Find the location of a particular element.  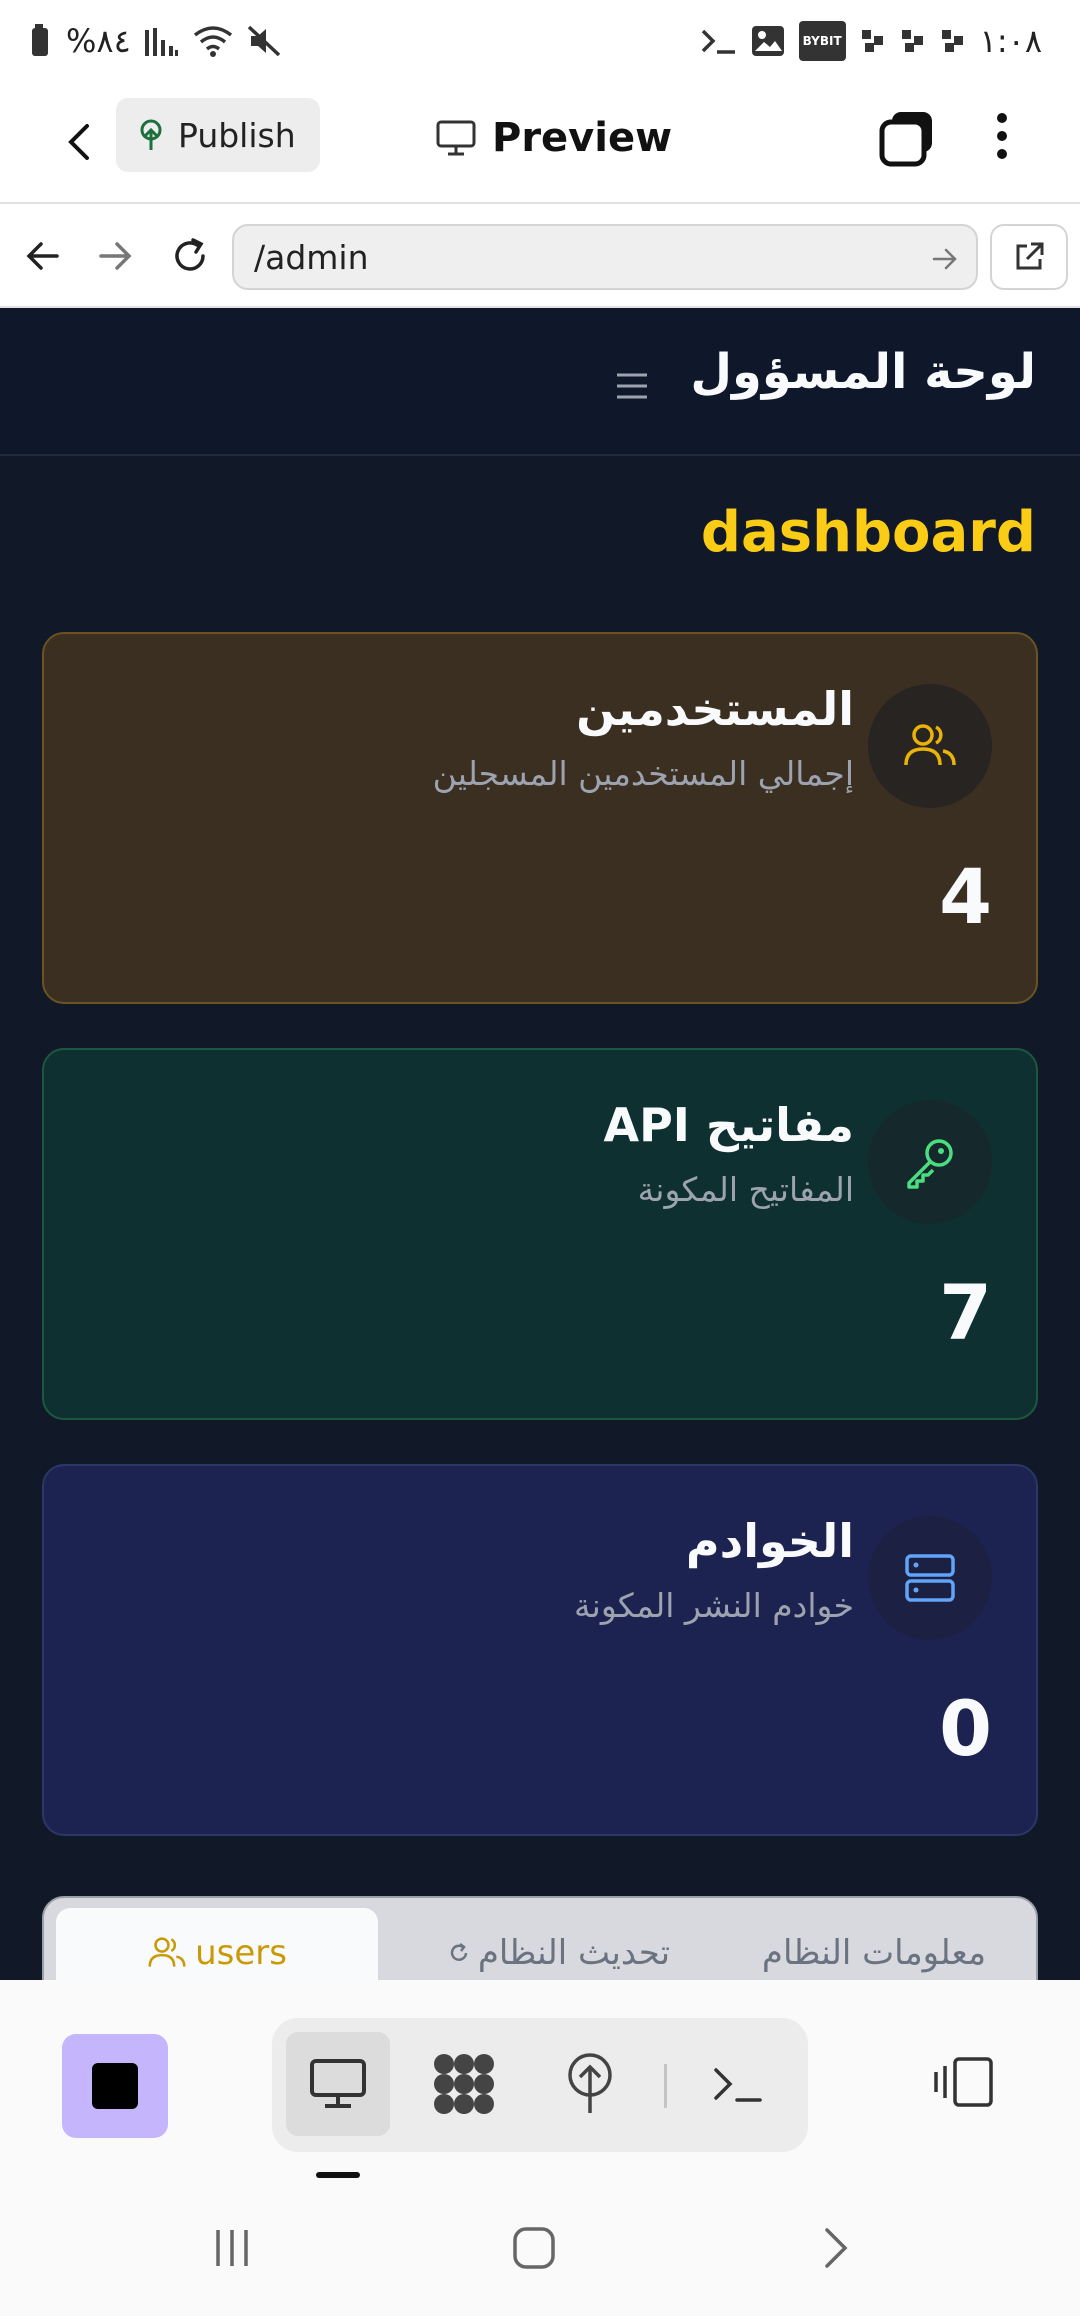

kebab-menu-icon is located at coordinates (1002, 136).